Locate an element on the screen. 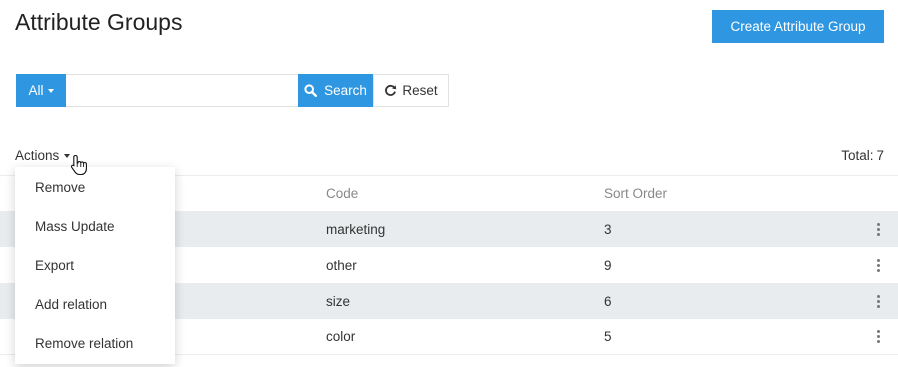  menu-item-remove: Remove is located at coordinates (95, 187).